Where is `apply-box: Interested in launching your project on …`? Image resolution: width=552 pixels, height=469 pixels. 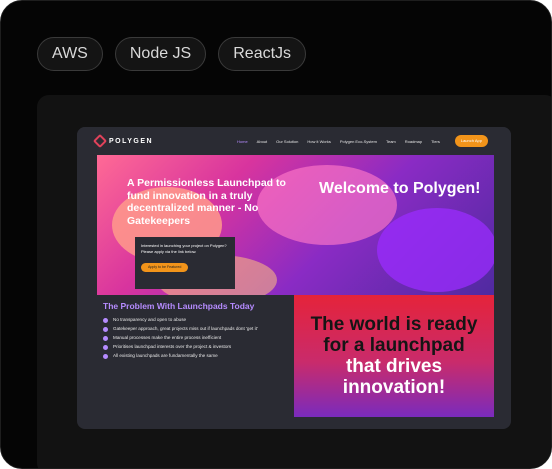
apply-box: Interested in launching your project on … is located at coordinates (185, 263).